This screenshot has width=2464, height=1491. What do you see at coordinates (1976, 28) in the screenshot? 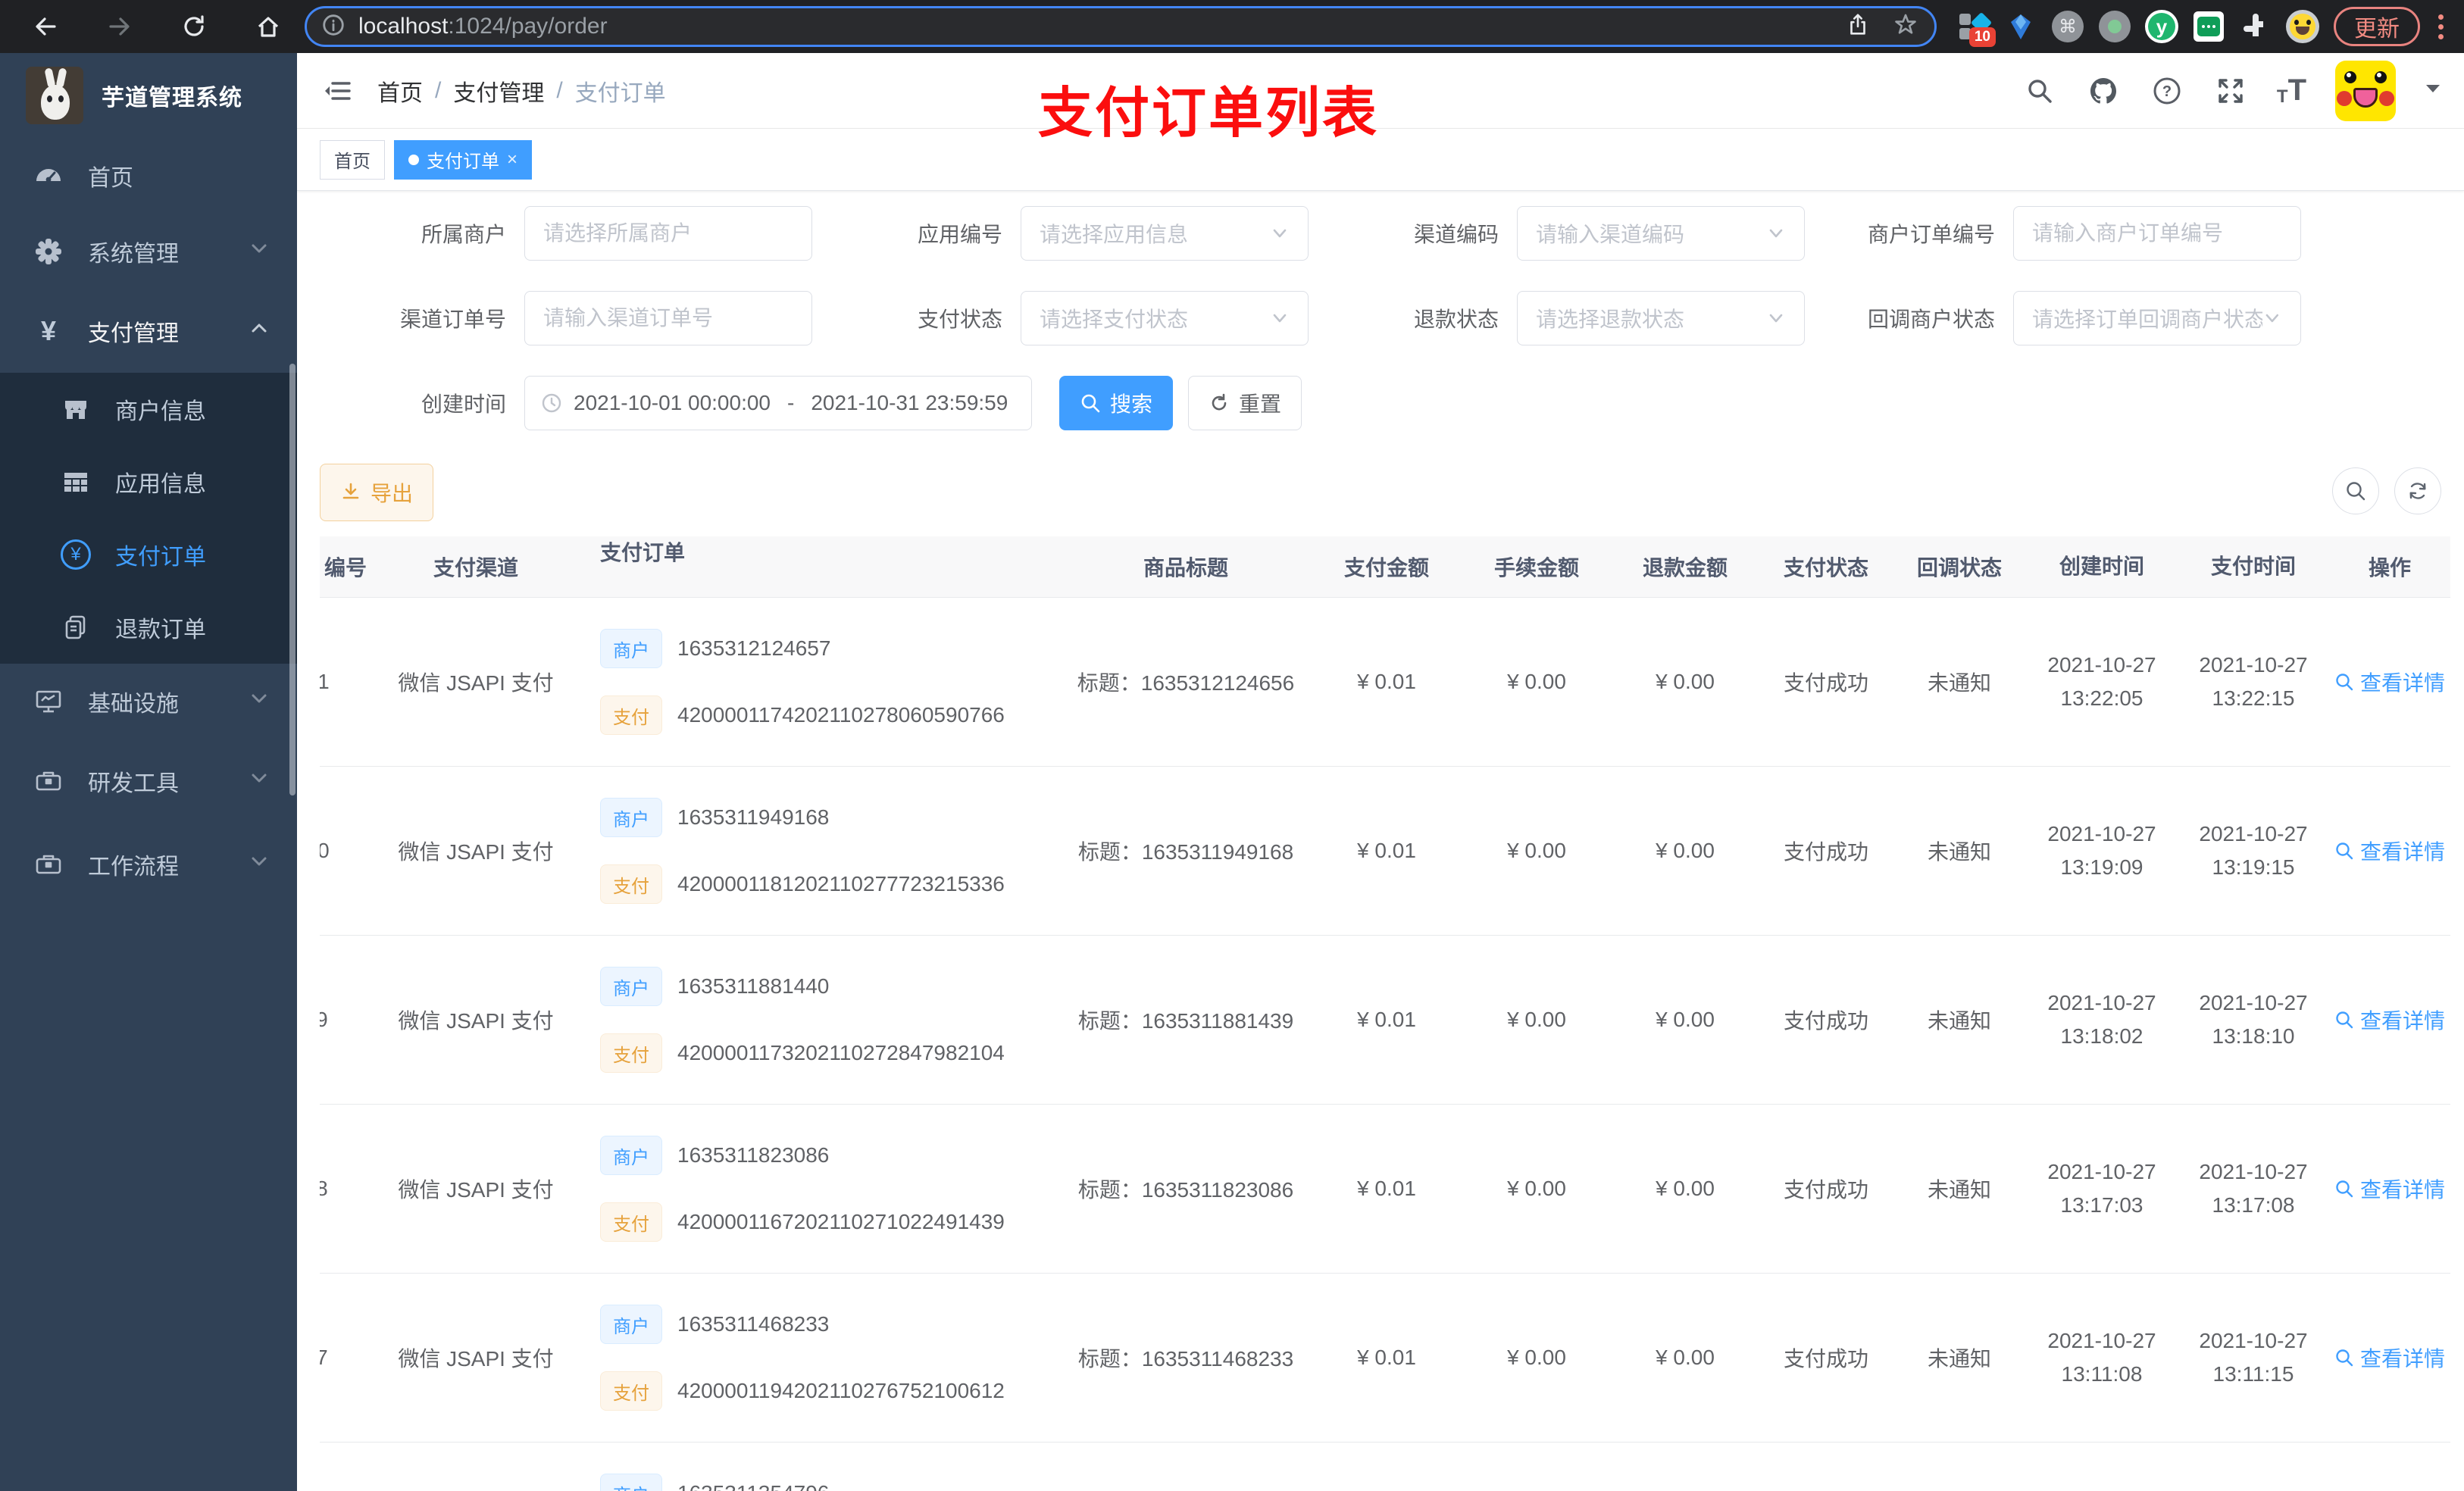
I see `shortcuts-extension-icon: 10` at bounding box center [1976, 28].